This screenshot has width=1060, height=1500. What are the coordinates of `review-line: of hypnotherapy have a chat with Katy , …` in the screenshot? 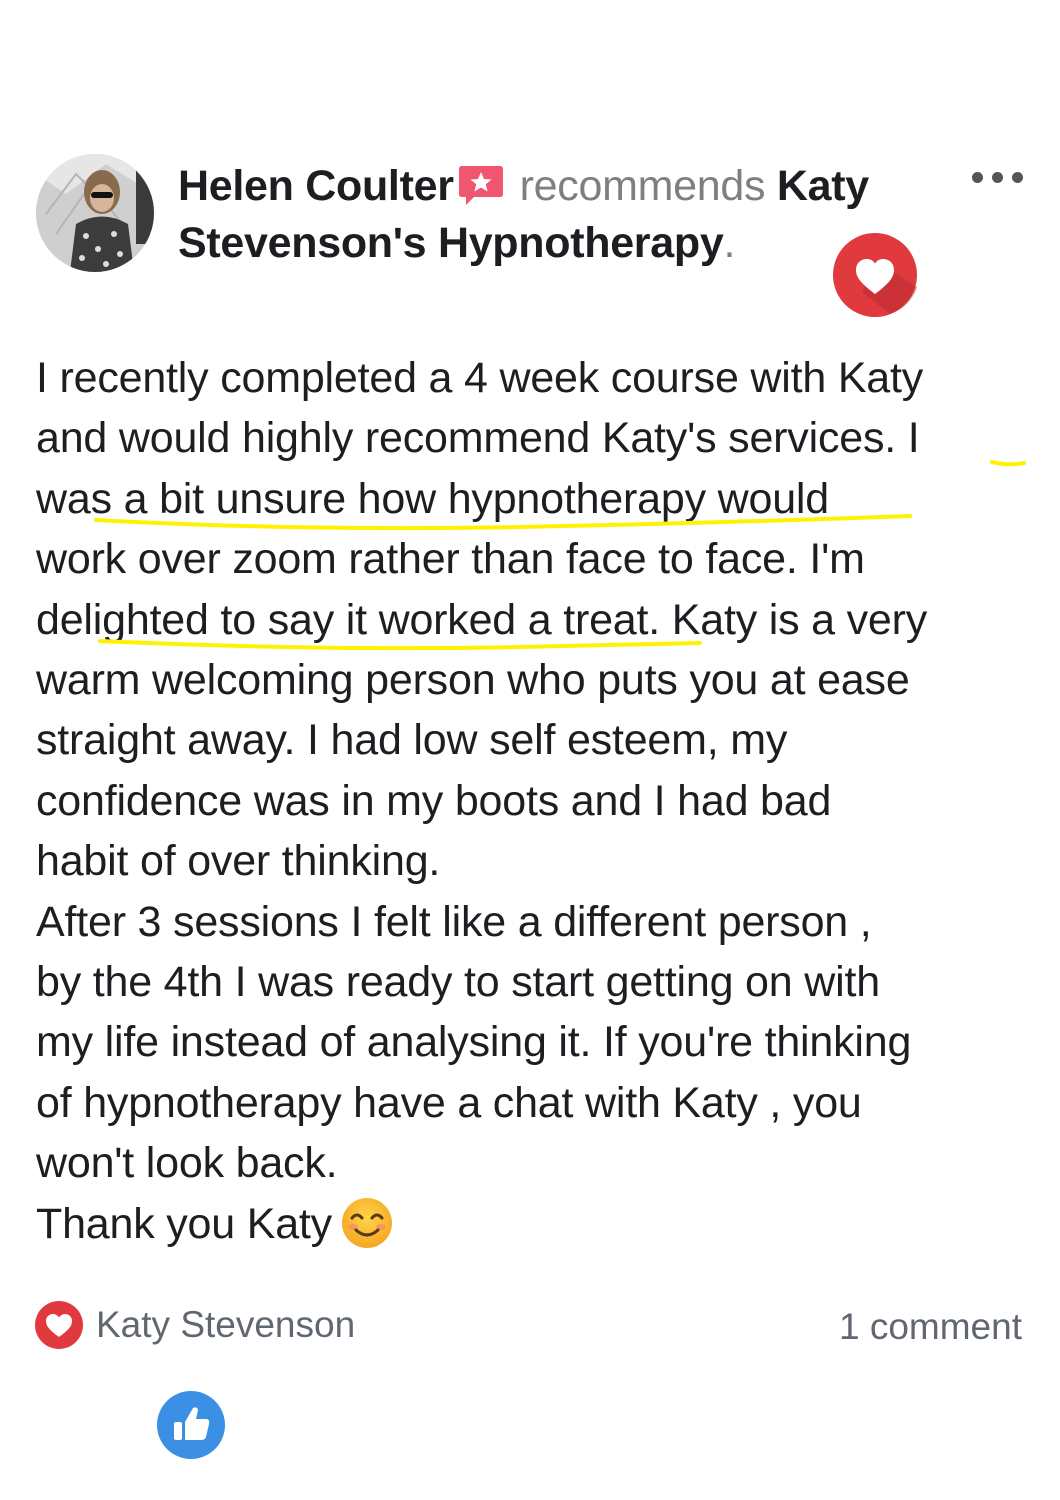 It's located at (449, 1102).